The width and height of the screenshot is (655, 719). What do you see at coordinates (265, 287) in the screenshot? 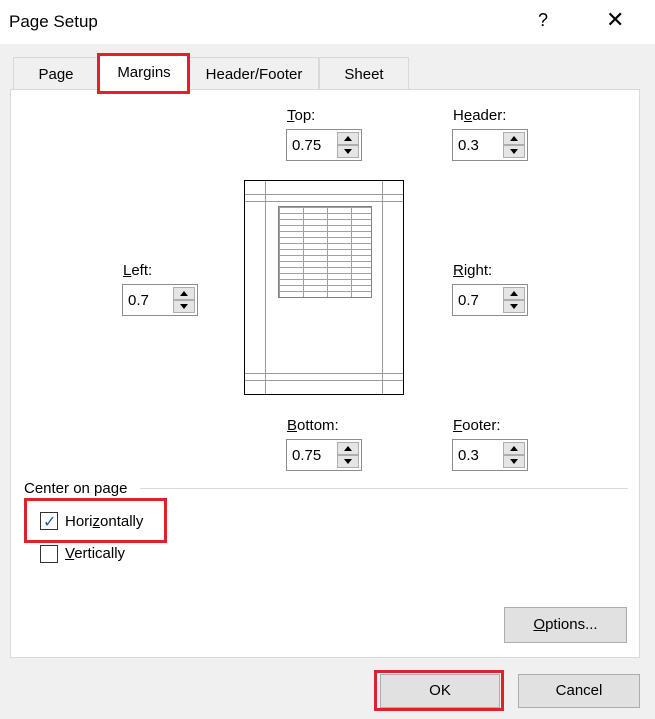
I see `preview-left-margin-line` at bounding box center [265, 287].